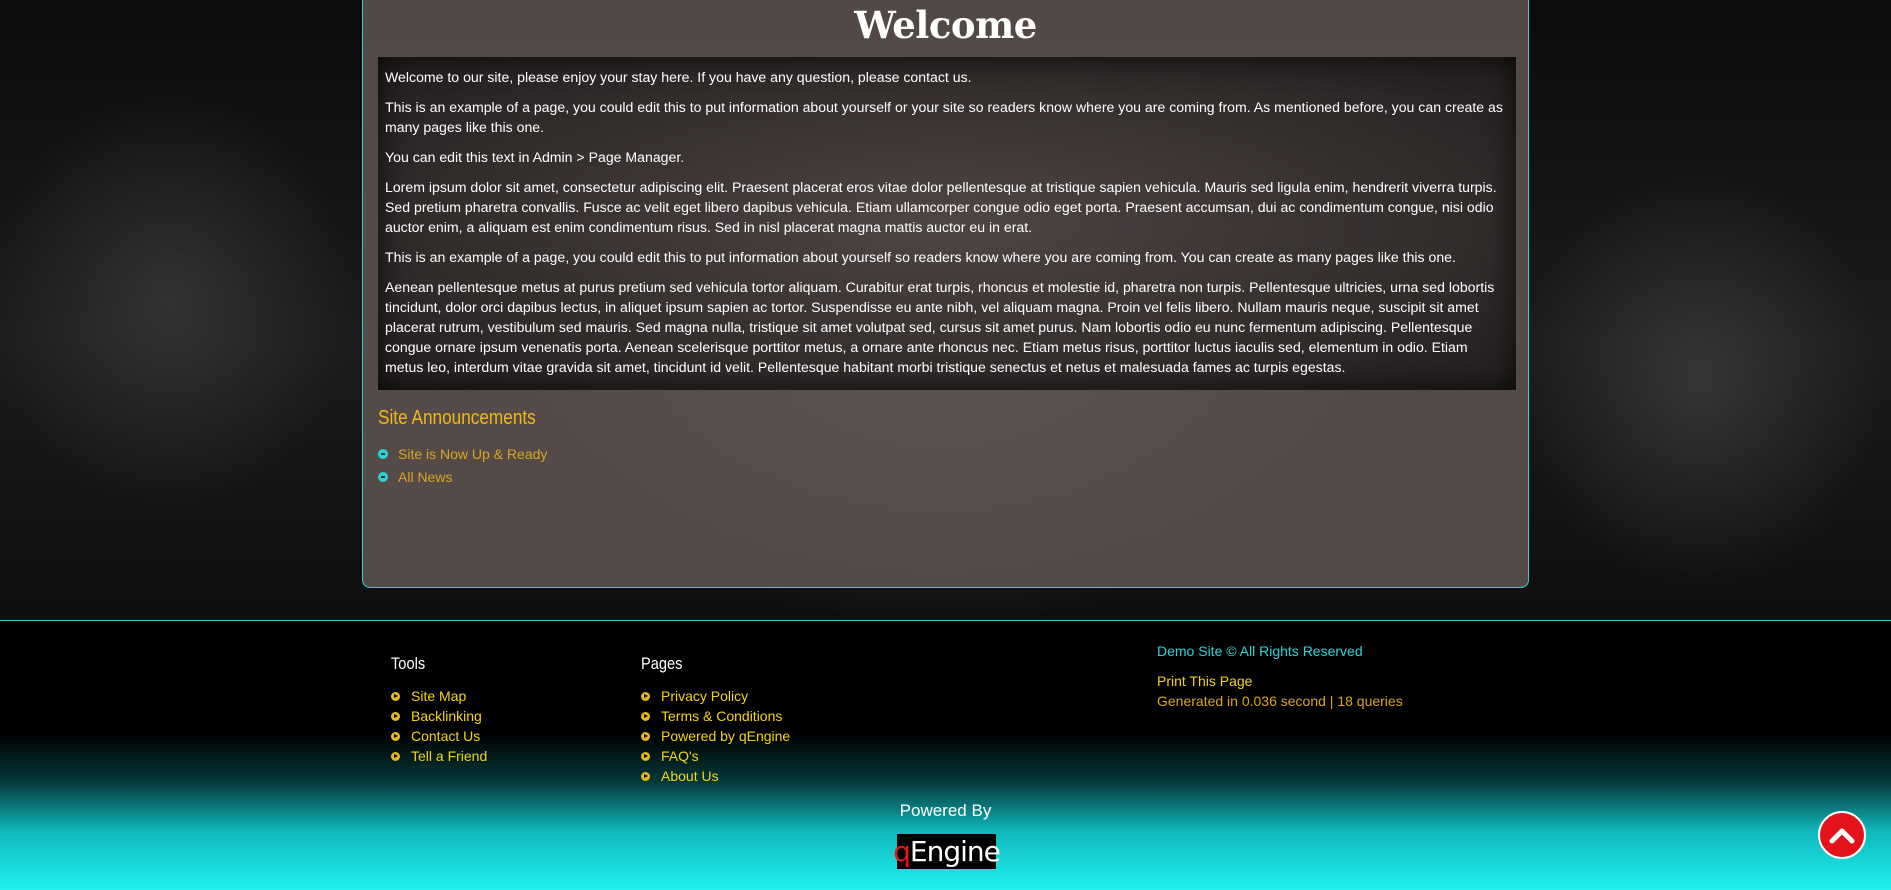  I want to click on footer-link-about-us: About Us, so click(715, 776).